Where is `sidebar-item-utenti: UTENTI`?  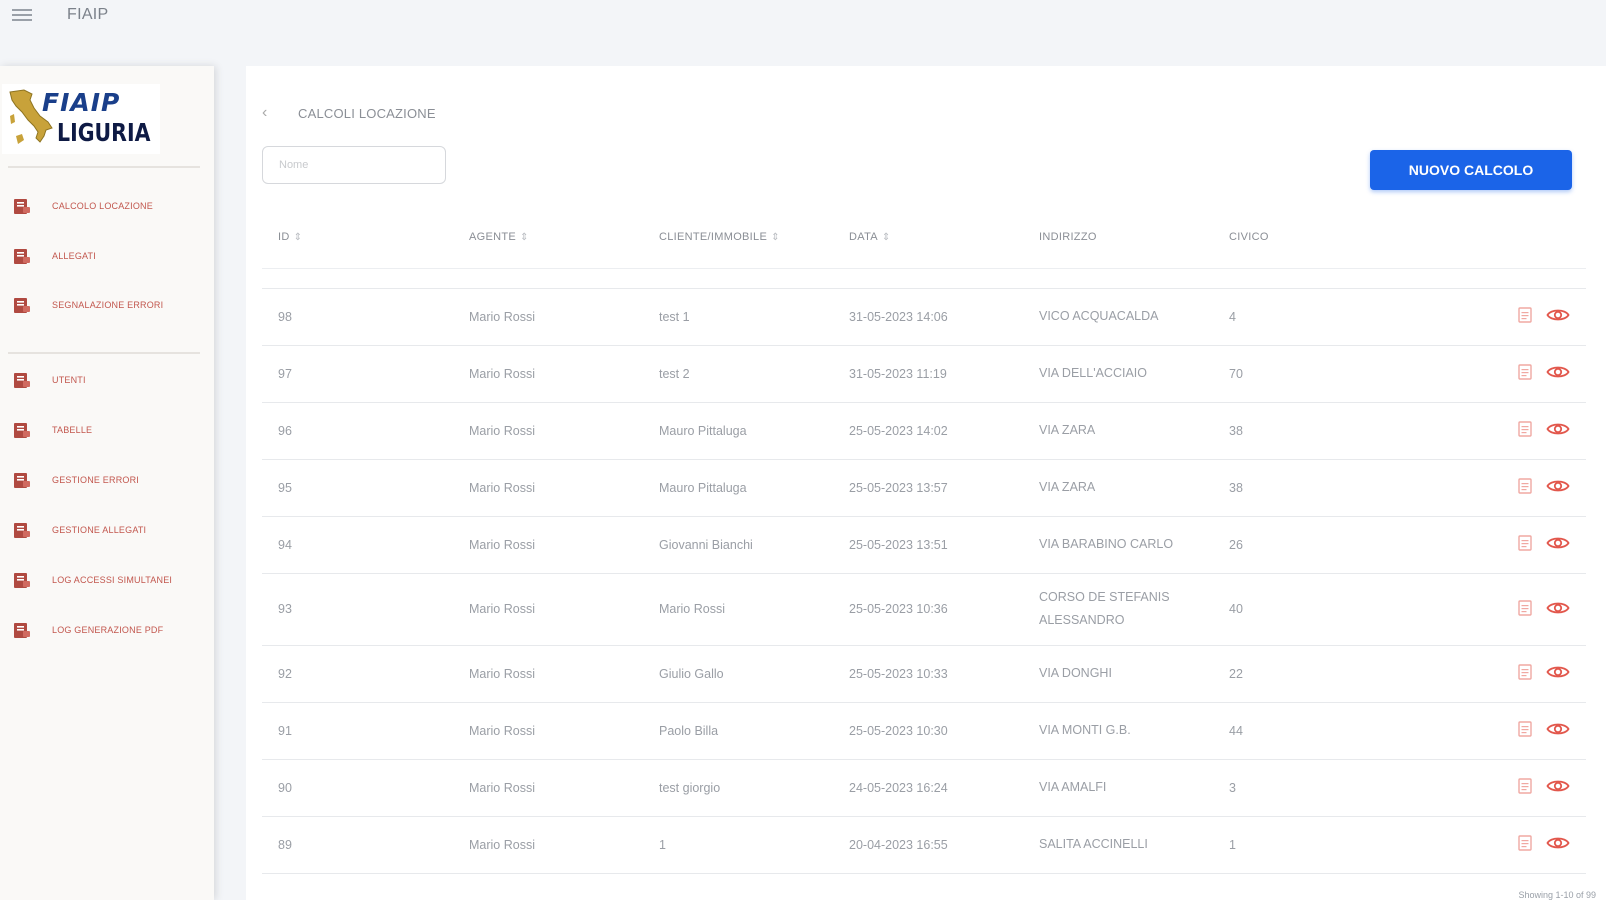 sidebar-item-utenti: UTENTI is located at coordinates (107, 380).